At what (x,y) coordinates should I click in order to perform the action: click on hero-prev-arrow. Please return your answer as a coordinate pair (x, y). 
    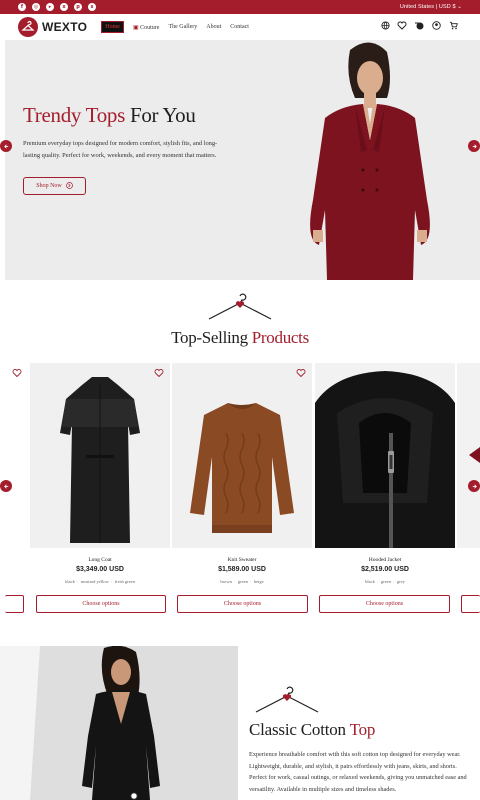
    Looking at the image, I should click on (6, 146).